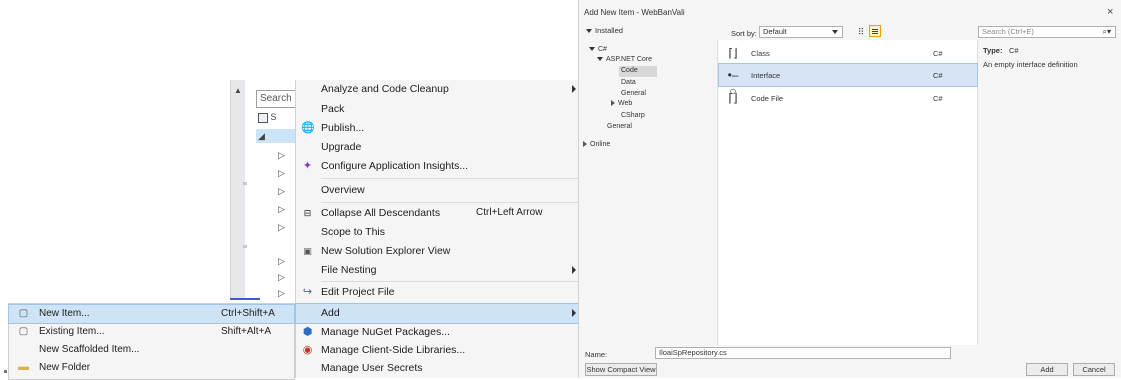  I want to click on close-icon: ×, so click(1110, 12).